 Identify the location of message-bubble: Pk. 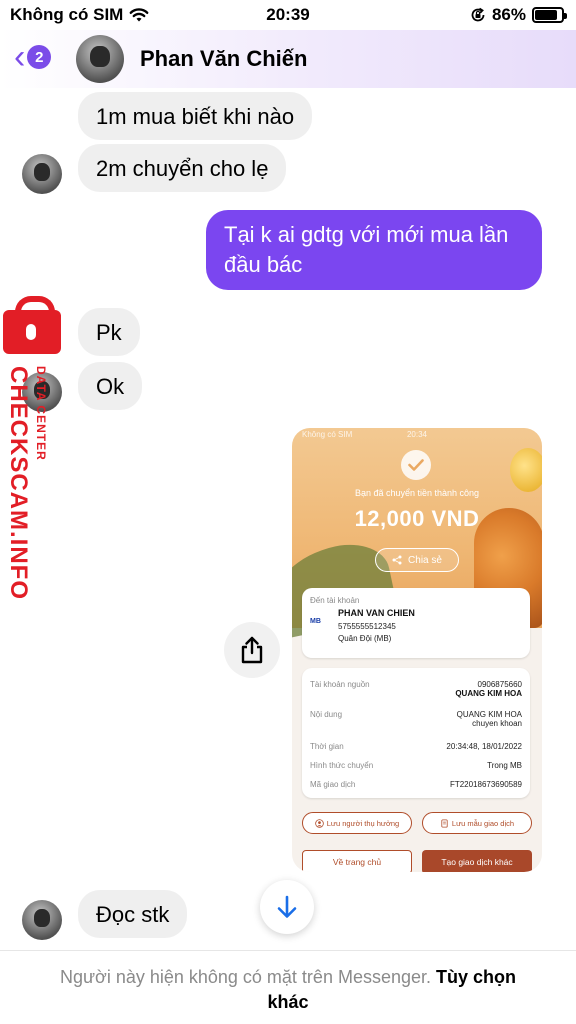
(109, 332).